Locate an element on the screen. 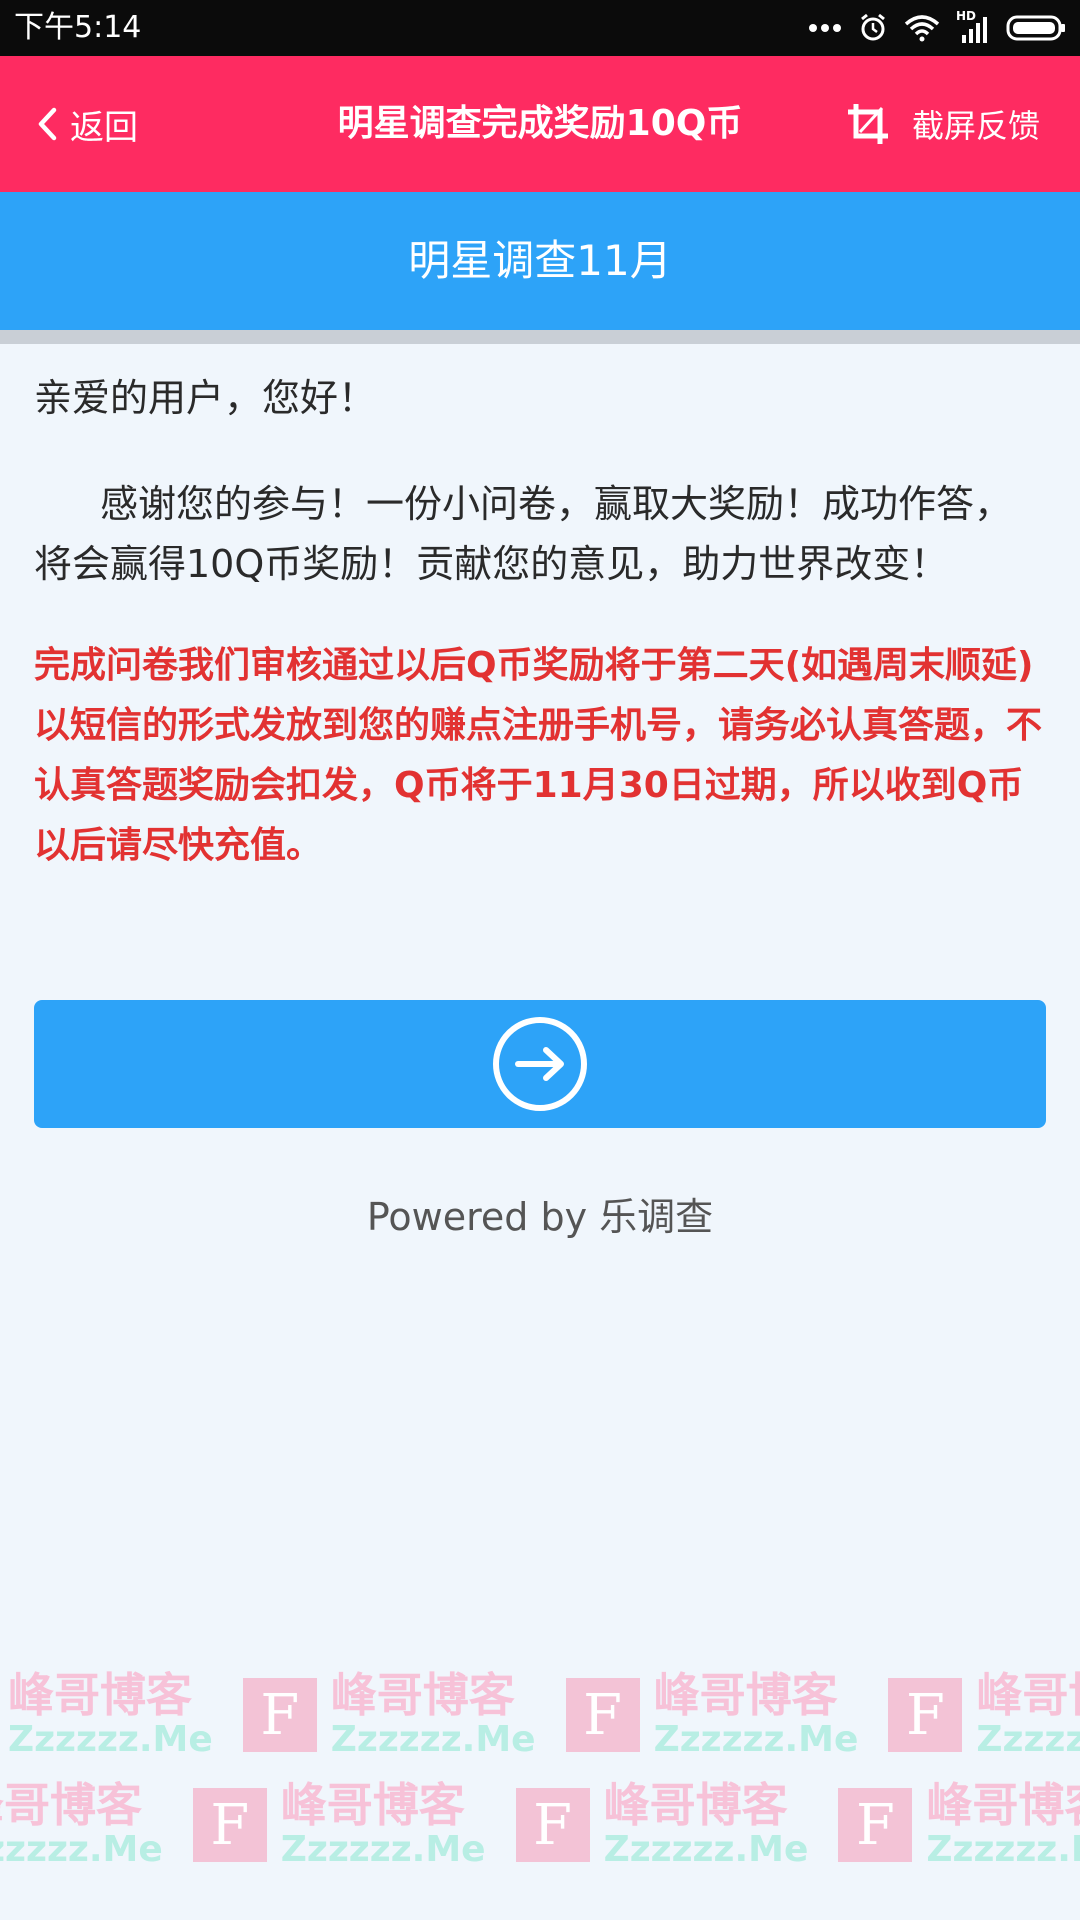  app-header: 返回 明星调查完成奖励10Q币 截屏反馈 is located at coordinates (540, 124).